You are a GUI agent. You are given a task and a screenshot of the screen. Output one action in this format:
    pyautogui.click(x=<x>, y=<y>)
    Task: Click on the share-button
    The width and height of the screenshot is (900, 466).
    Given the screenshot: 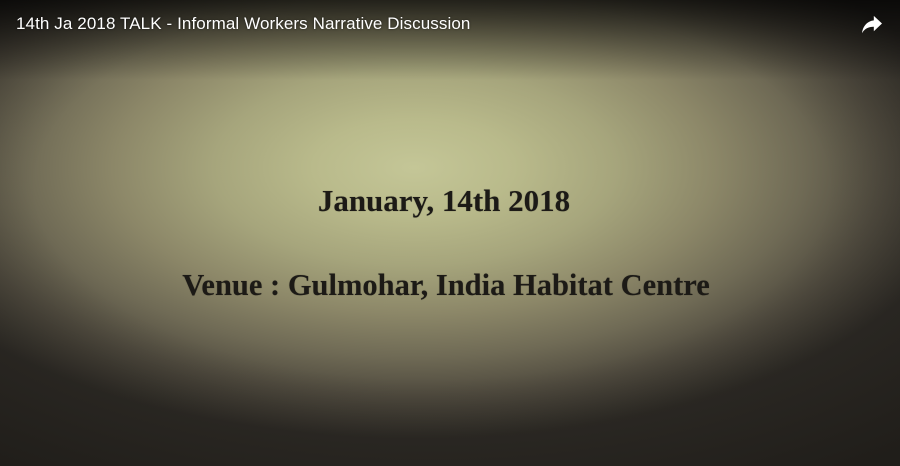 What is the action you would take?
    pyautogui.click(x=872, y=24)
    